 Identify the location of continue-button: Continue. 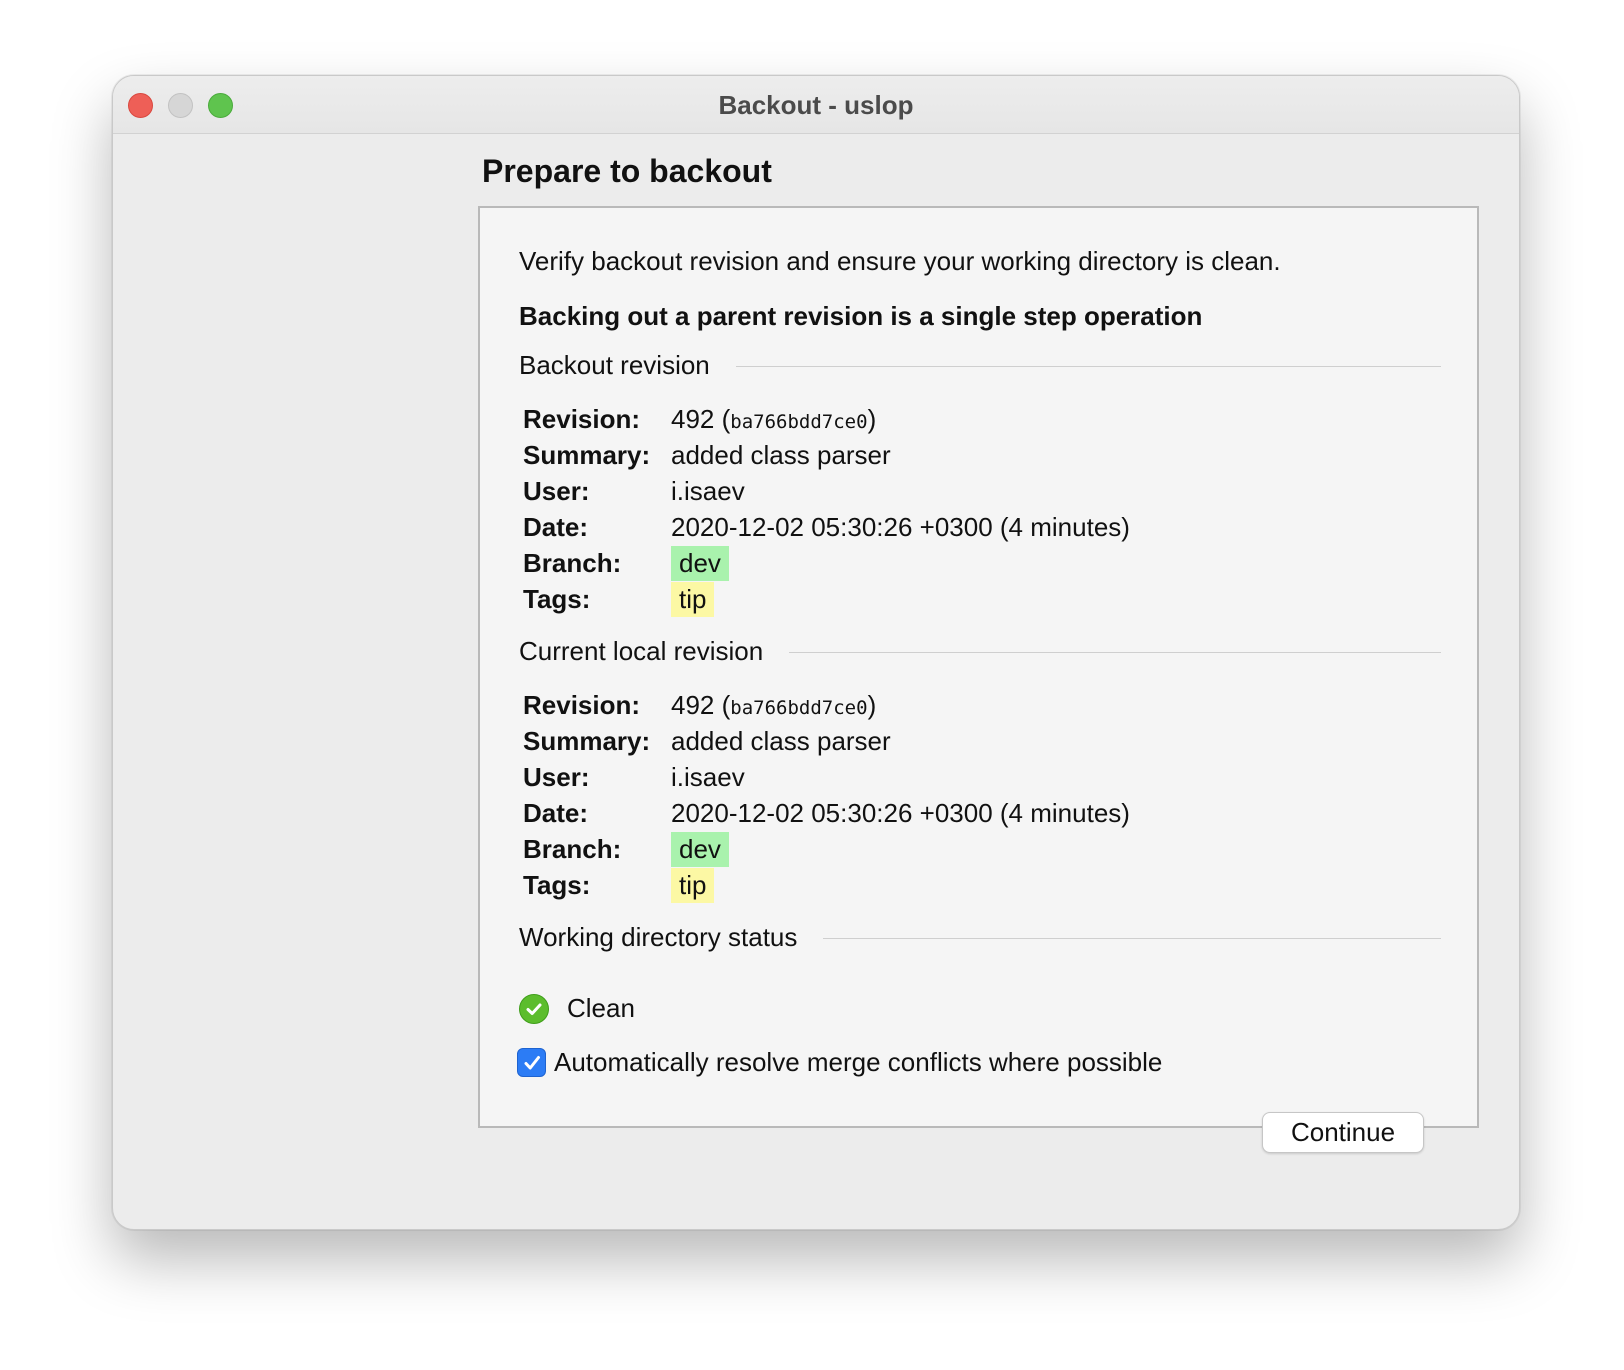
(1343, 1132).